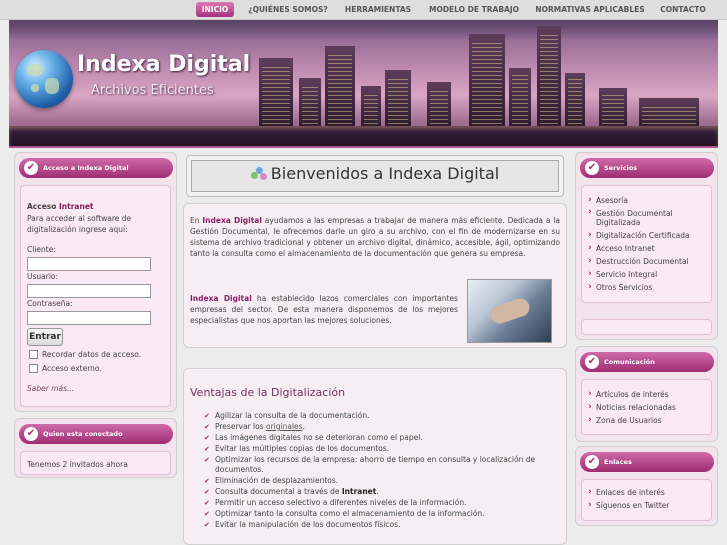 This screenshot has width=727, height=545. I want to click on links-list: Enlaces de interés Síguenos en Twitter, so click(646, 500).